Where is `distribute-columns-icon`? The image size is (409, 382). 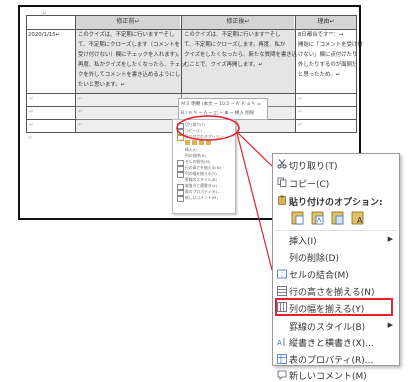 distribute-columns-icon is located at coordinates (282, 307).